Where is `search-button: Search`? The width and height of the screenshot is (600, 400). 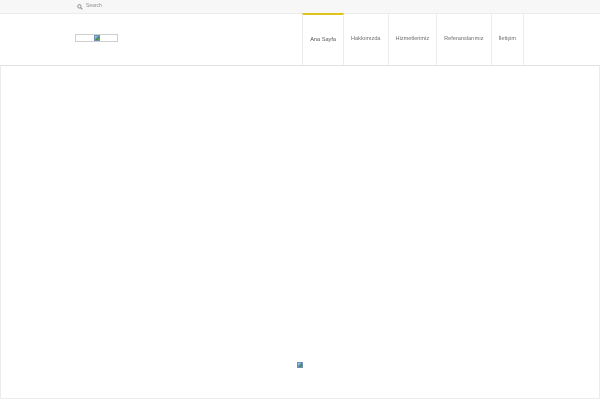
search-button: Search is located at coordinates (89, 6).